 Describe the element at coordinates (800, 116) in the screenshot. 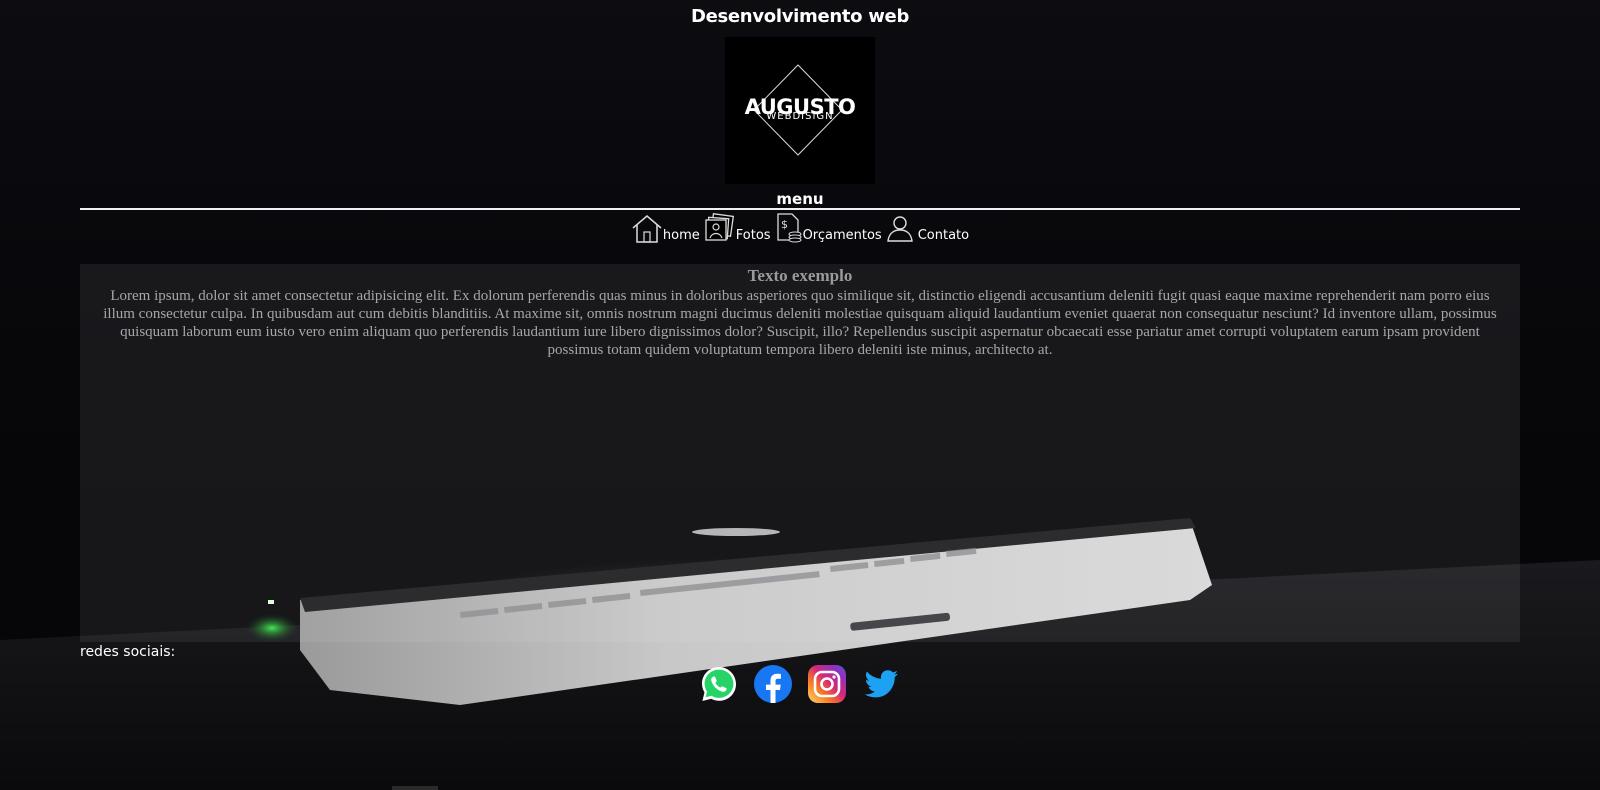

I see `logo-subtitle: WEBDISIGN` at that location.